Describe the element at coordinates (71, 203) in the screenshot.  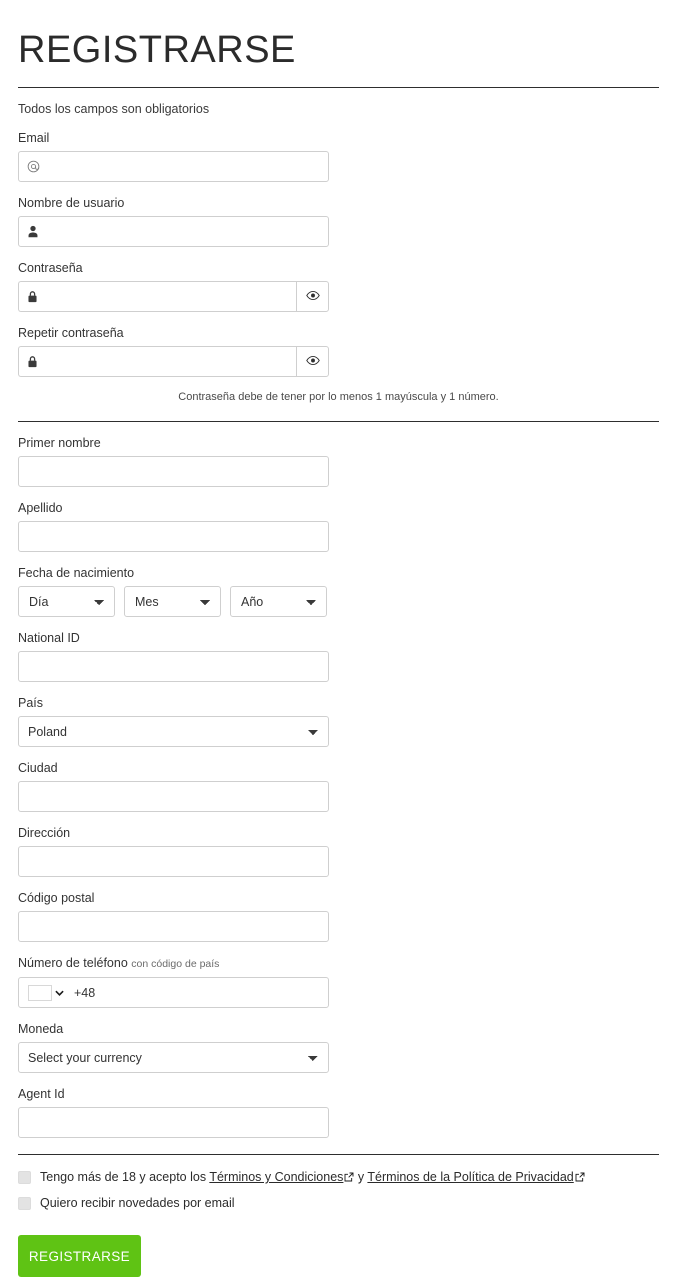
I see `username-label: Nombre de usuario` at that location.